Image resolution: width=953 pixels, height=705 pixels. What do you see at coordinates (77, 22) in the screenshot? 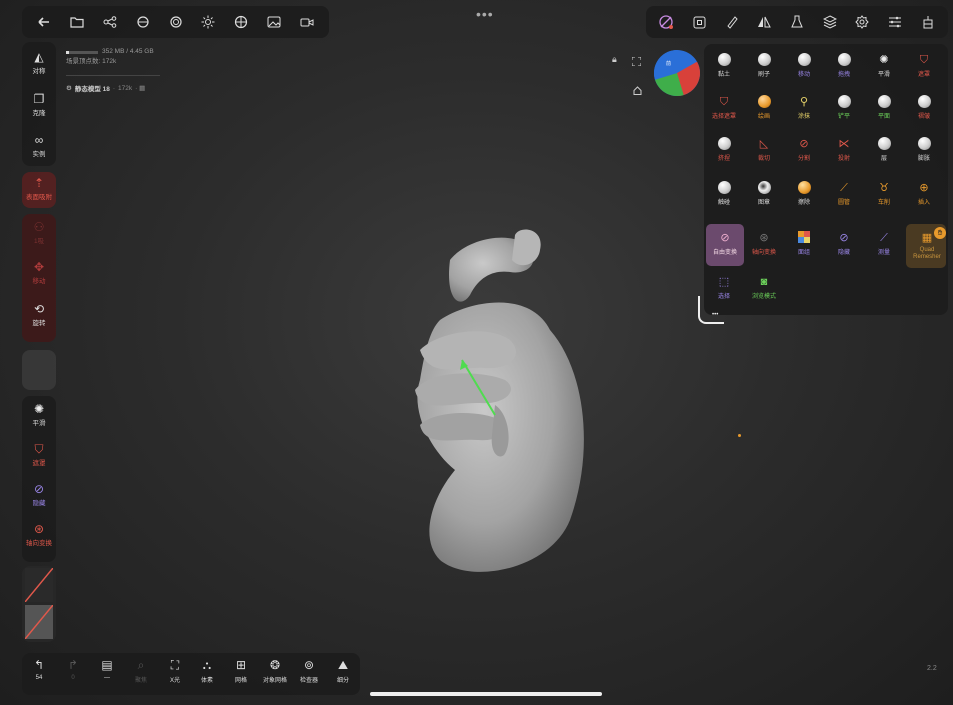
I see `folder-icon` at bounding box center [77, 22].